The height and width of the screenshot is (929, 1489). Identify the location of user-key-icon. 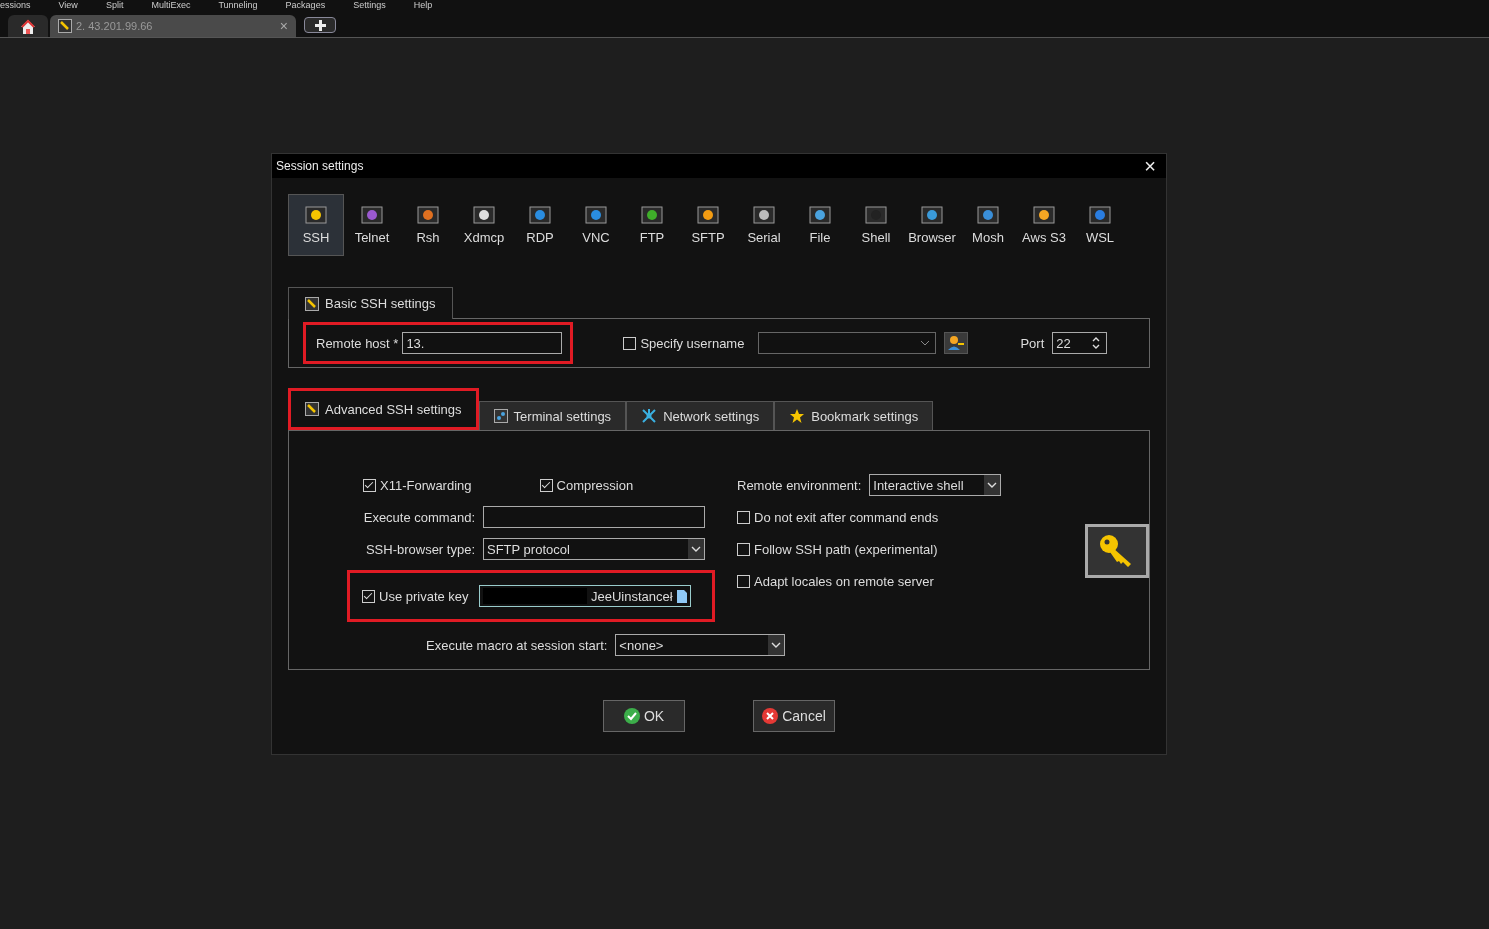
(956, 343).